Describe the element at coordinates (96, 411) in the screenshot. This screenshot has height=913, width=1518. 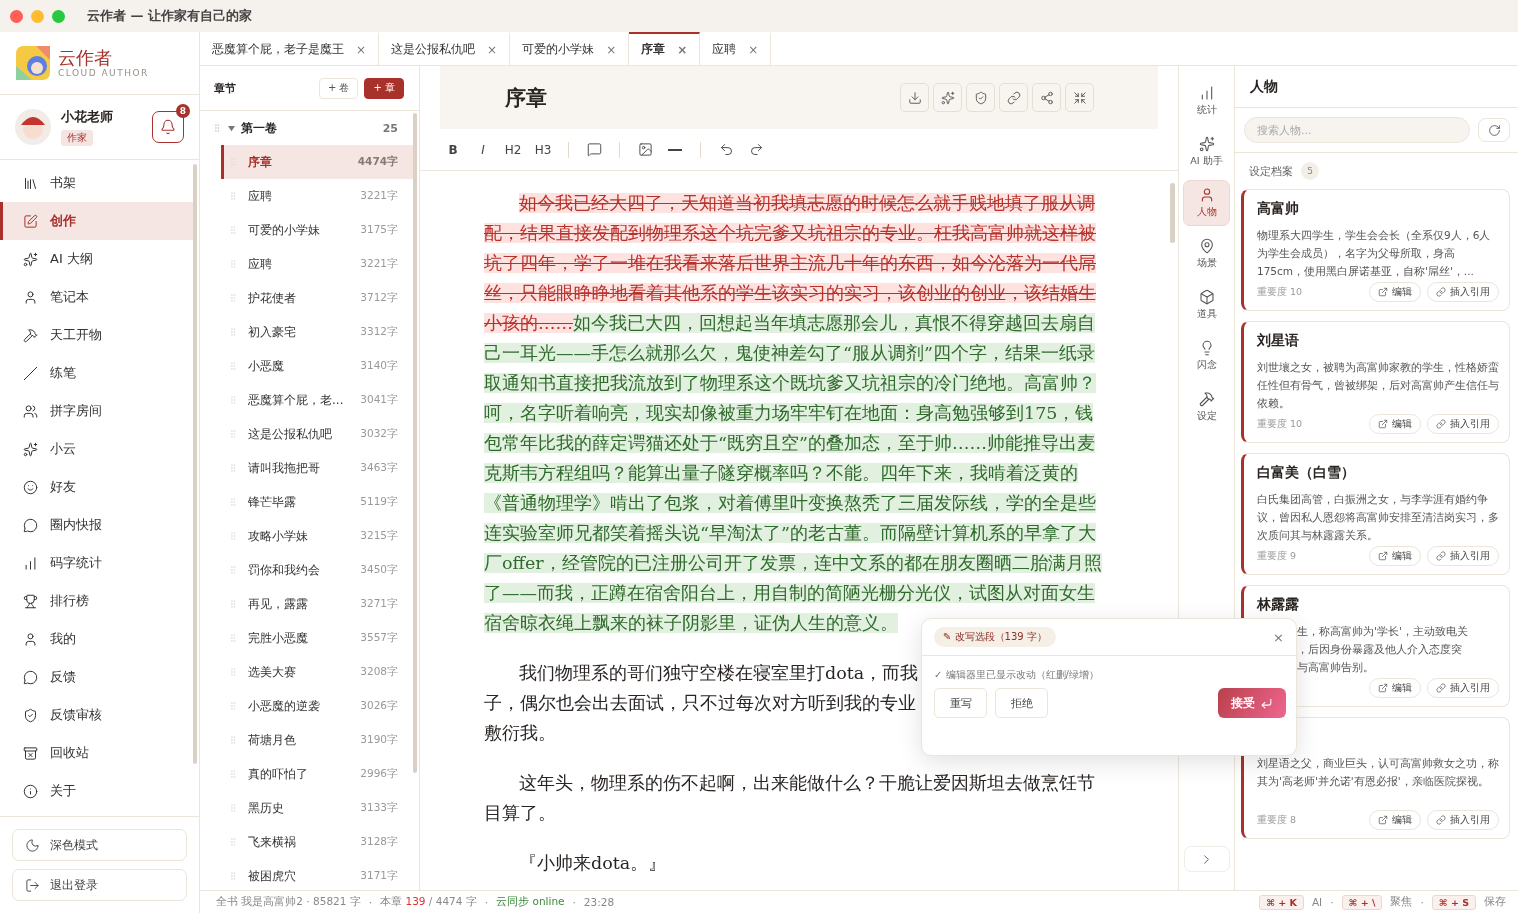
I see `nav-item: 拼字房间` at that location.